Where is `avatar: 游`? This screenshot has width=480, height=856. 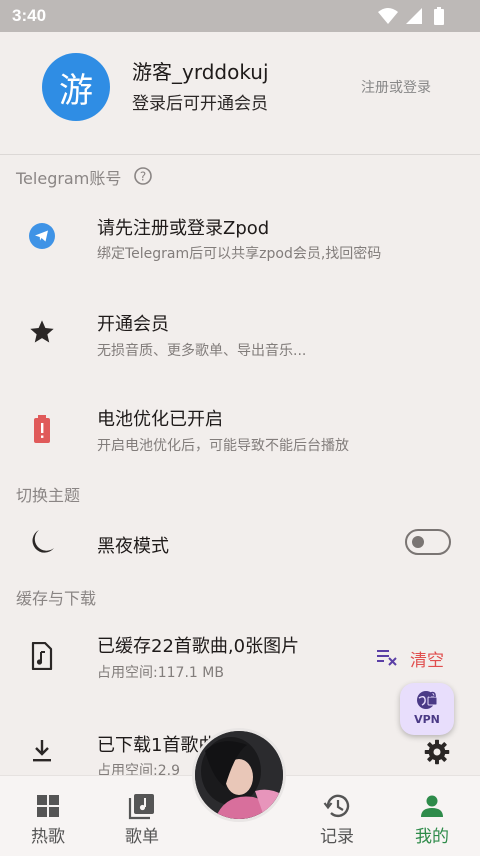
avatar: 游 is located at coordinates (76, 87).